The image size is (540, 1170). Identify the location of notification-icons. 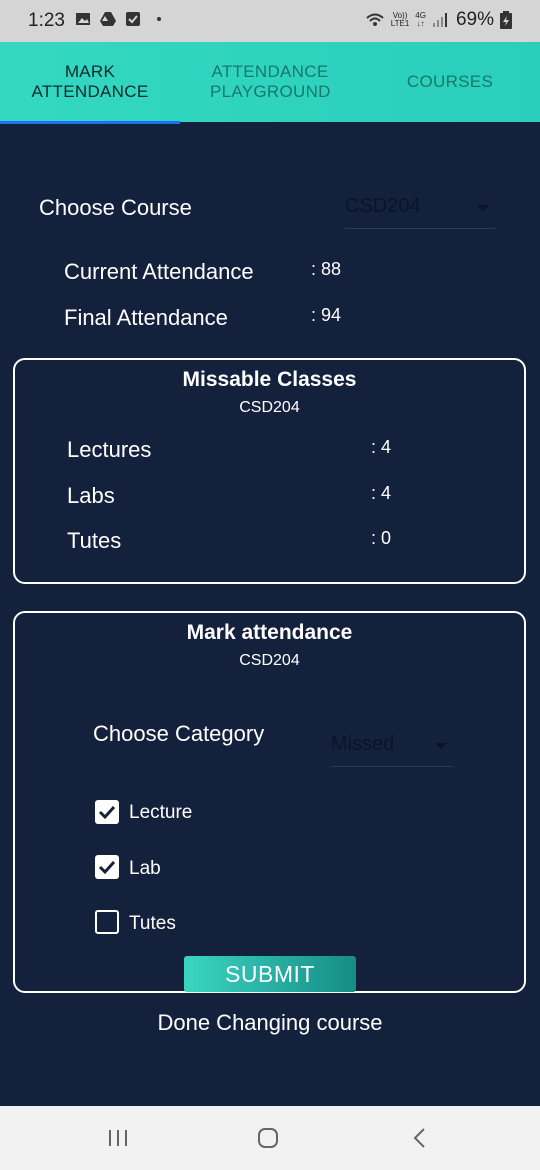
(118, 19).